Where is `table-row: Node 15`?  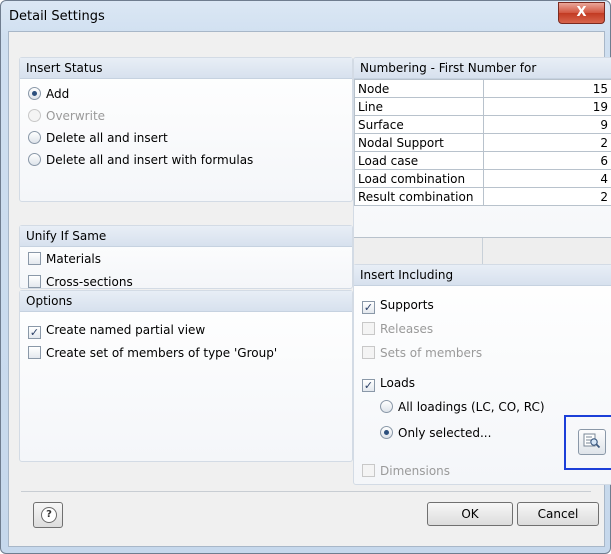
table-row: Node 15 is located at coordinates (482, 88).